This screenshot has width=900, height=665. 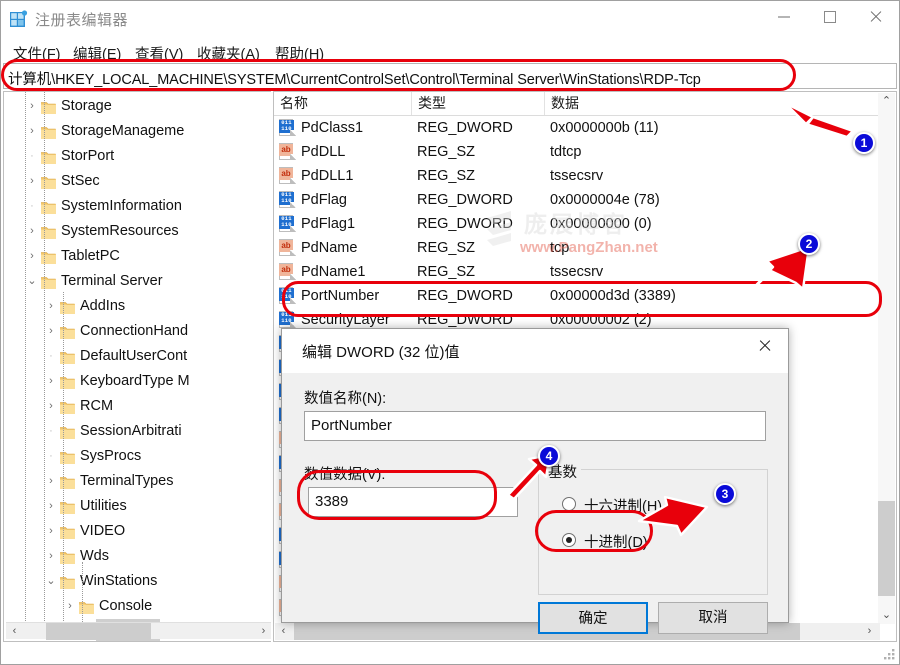 I want to click on tree-hscroll-right-arrow: ›, so click(x=263, y=631).